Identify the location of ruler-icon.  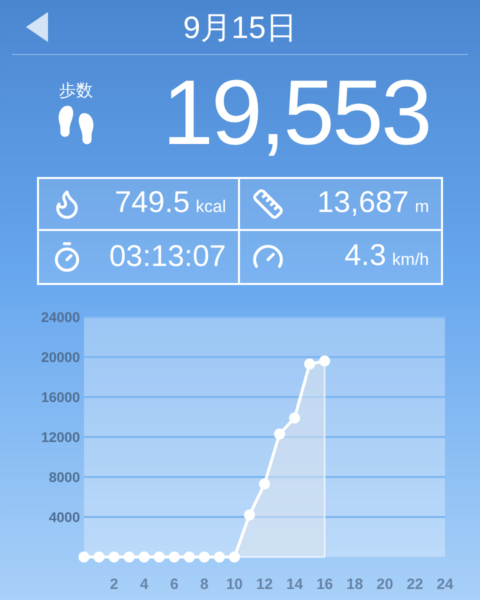
(268, 204).